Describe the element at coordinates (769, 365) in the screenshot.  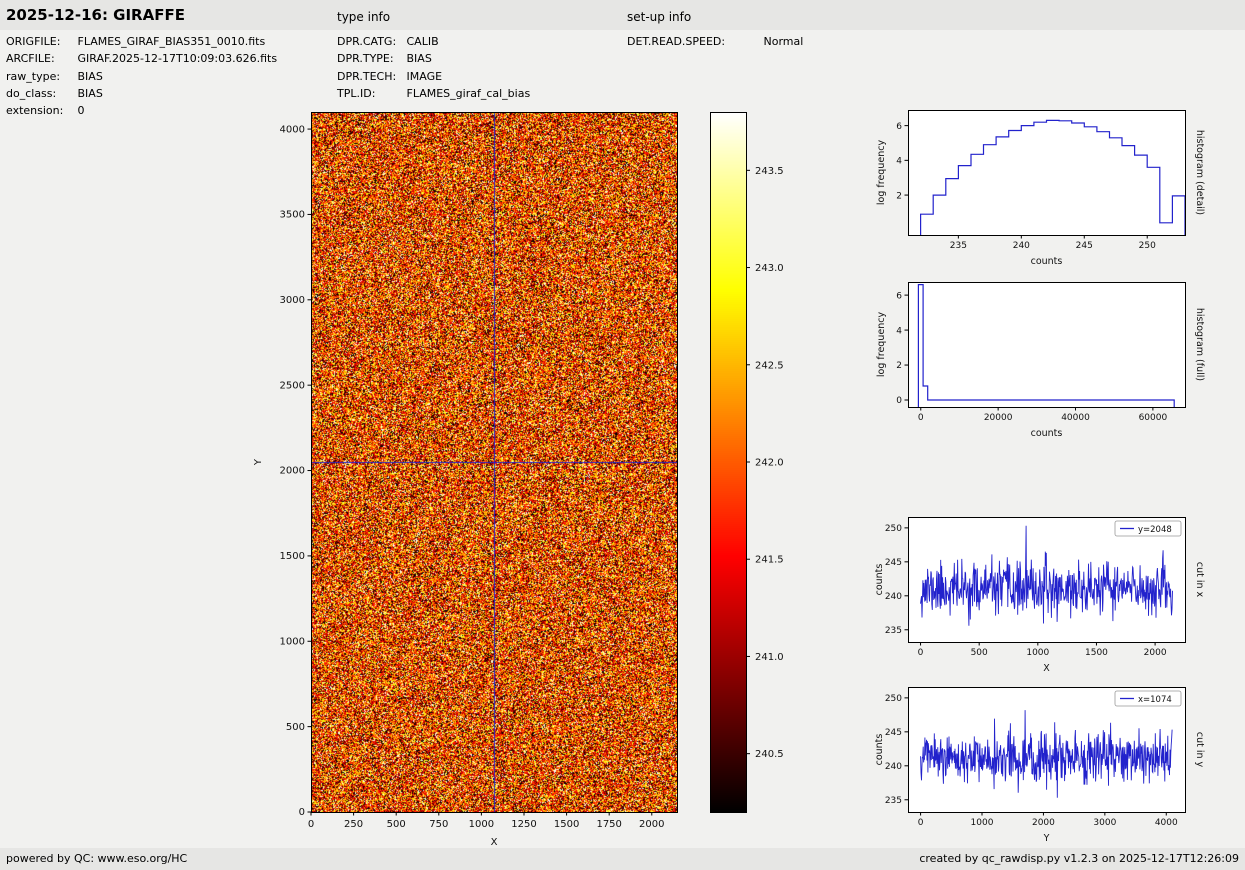
I see `colorbar-tick-label: 242.5` at that location.